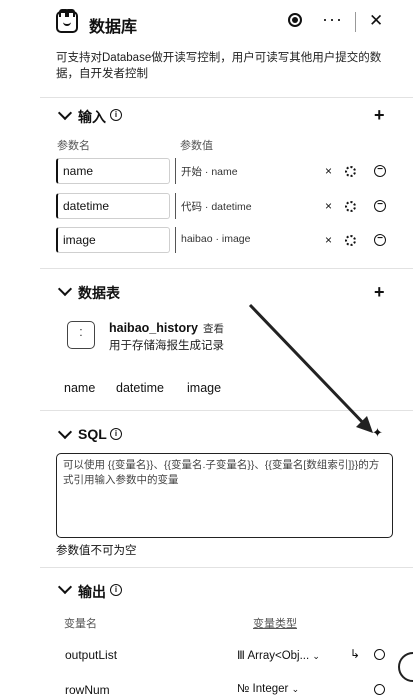 The image size is (413, 700). I want to click on table-icon: ⁚, so click(81, 335).